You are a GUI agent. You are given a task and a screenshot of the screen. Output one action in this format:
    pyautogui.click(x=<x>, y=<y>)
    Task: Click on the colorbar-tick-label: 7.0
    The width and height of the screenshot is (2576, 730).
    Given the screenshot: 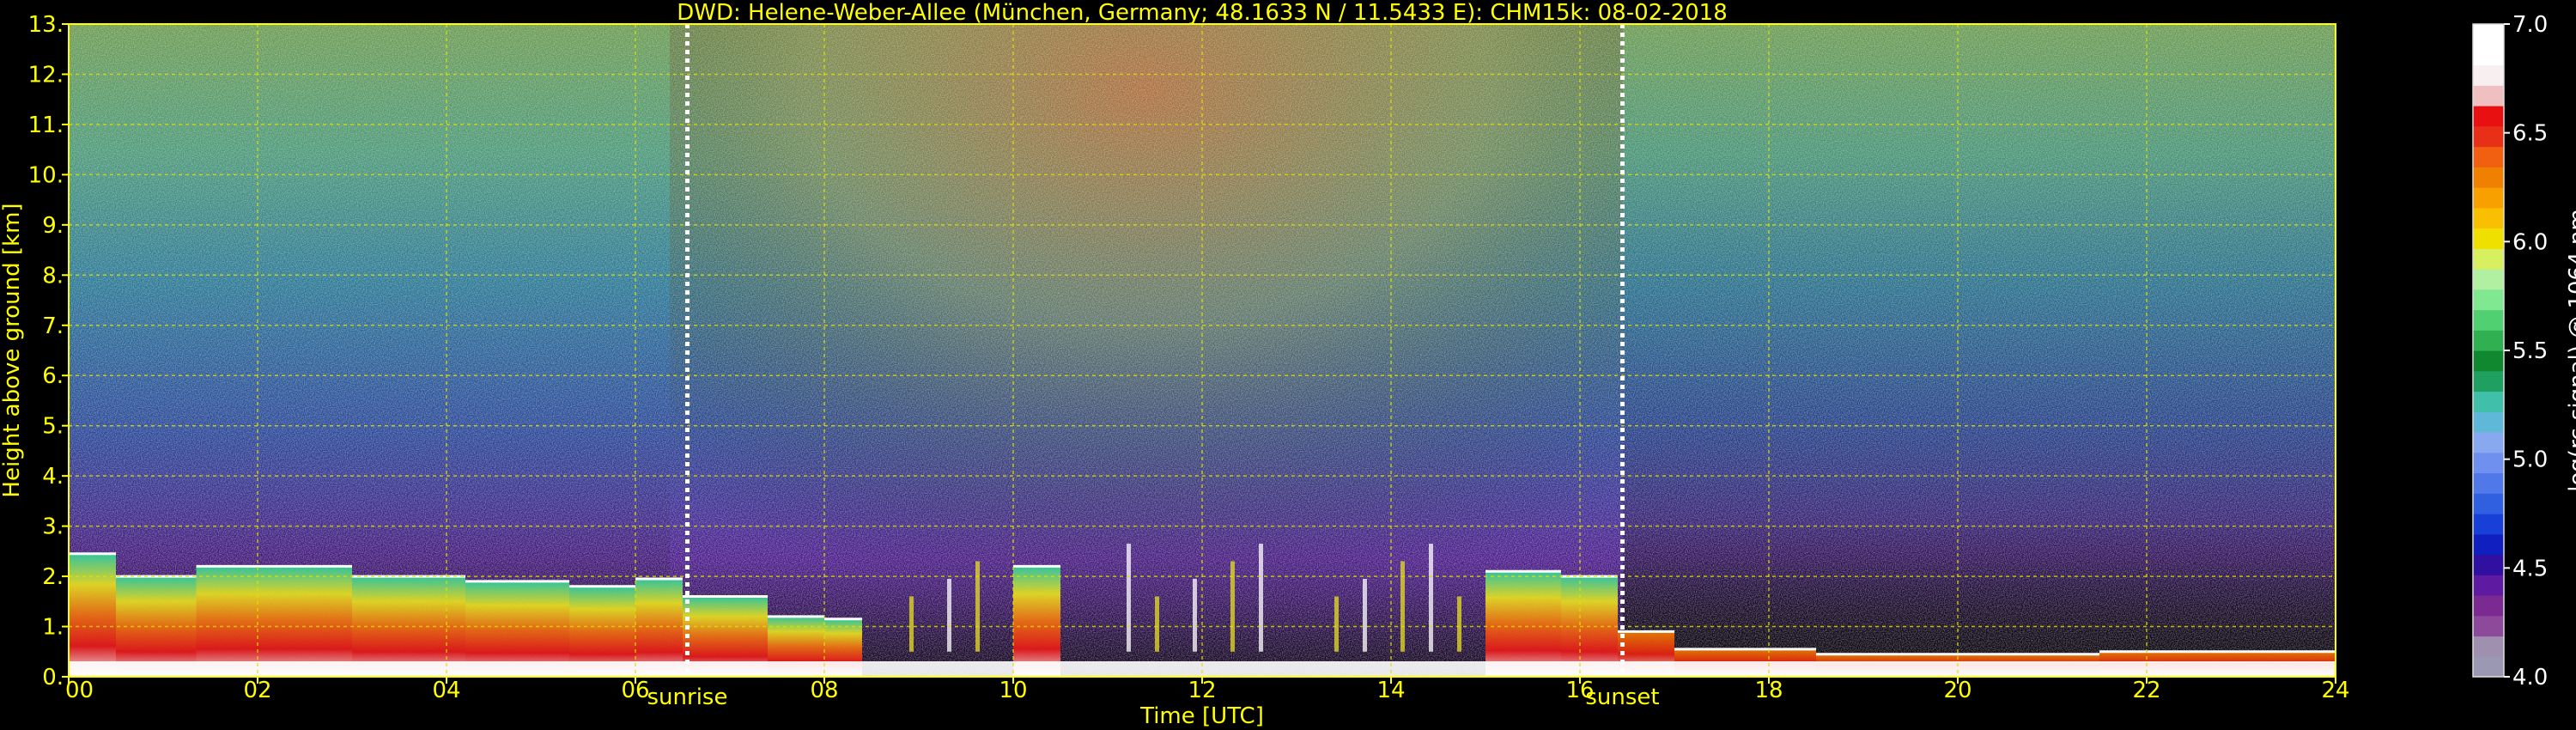 What is the action you would take?
    pyautogui.click(x=2530, y=25)
    